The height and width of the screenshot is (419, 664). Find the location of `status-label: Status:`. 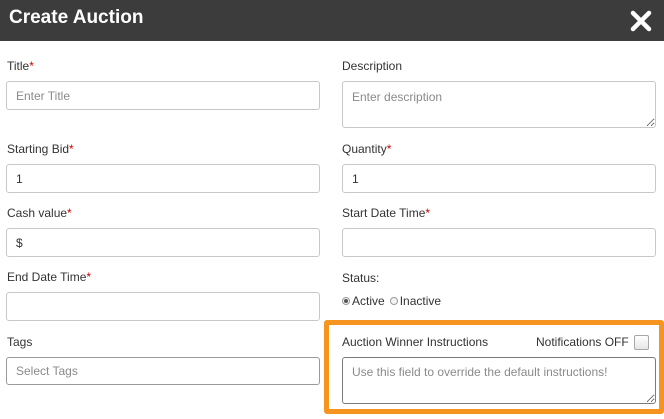

status-label: Status: is located at coordinates (361, 278).